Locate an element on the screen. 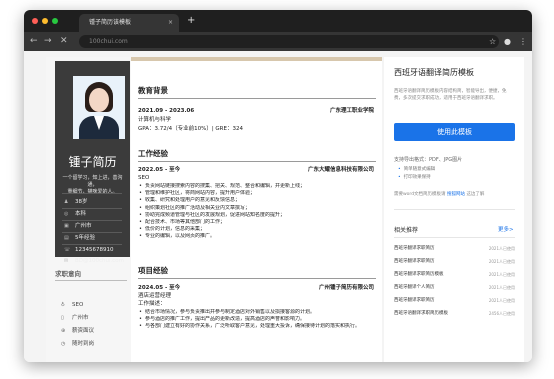 The image size is (554, 379). intent-availability: ◷ 随时到岗 is located at coordinates (77, 344).